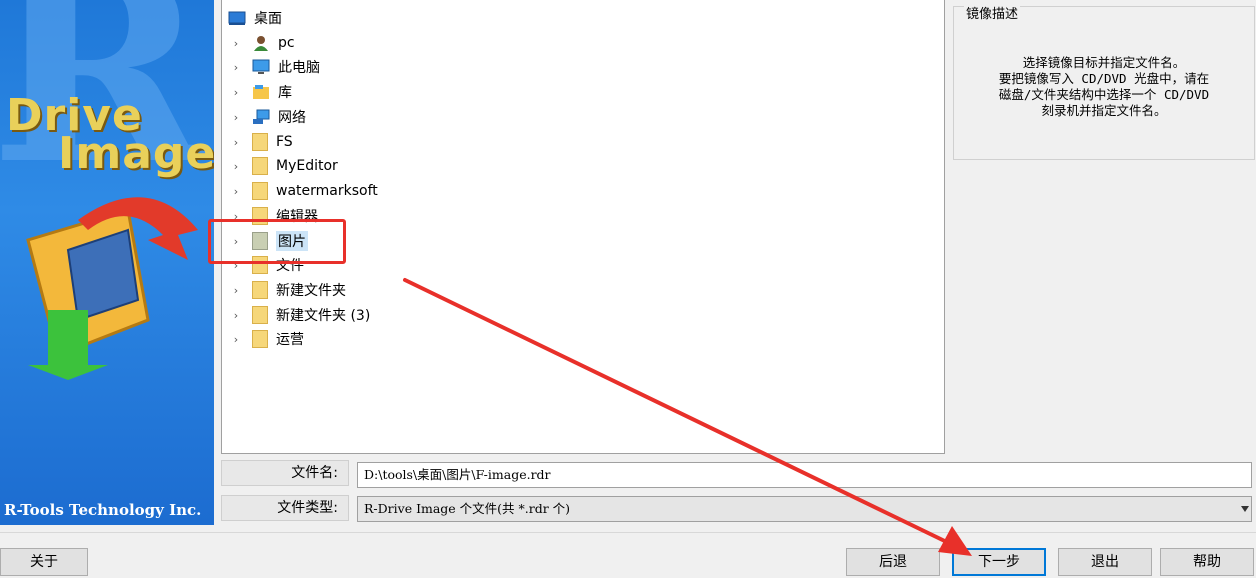 The width and height of the screenshot is (1256, 578). I want to click on back-button: 后退, so click(893, 562).